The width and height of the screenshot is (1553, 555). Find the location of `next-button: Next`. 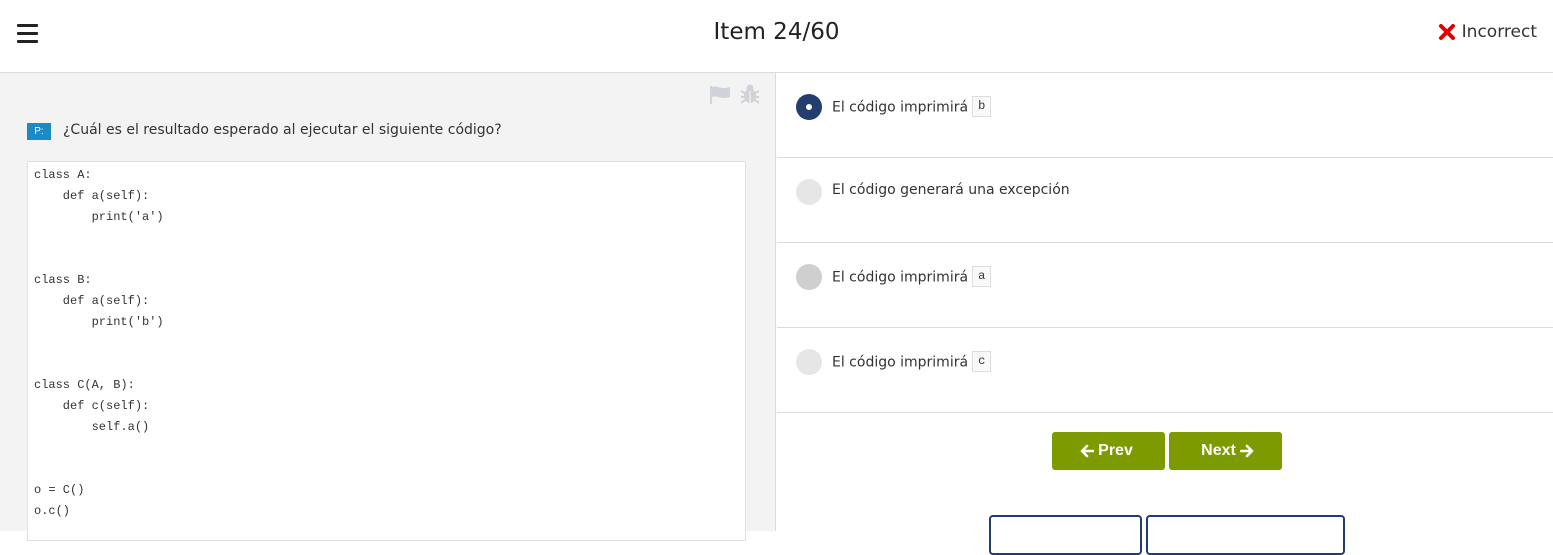

next-button: Next is located at coordinates (1225, 451).